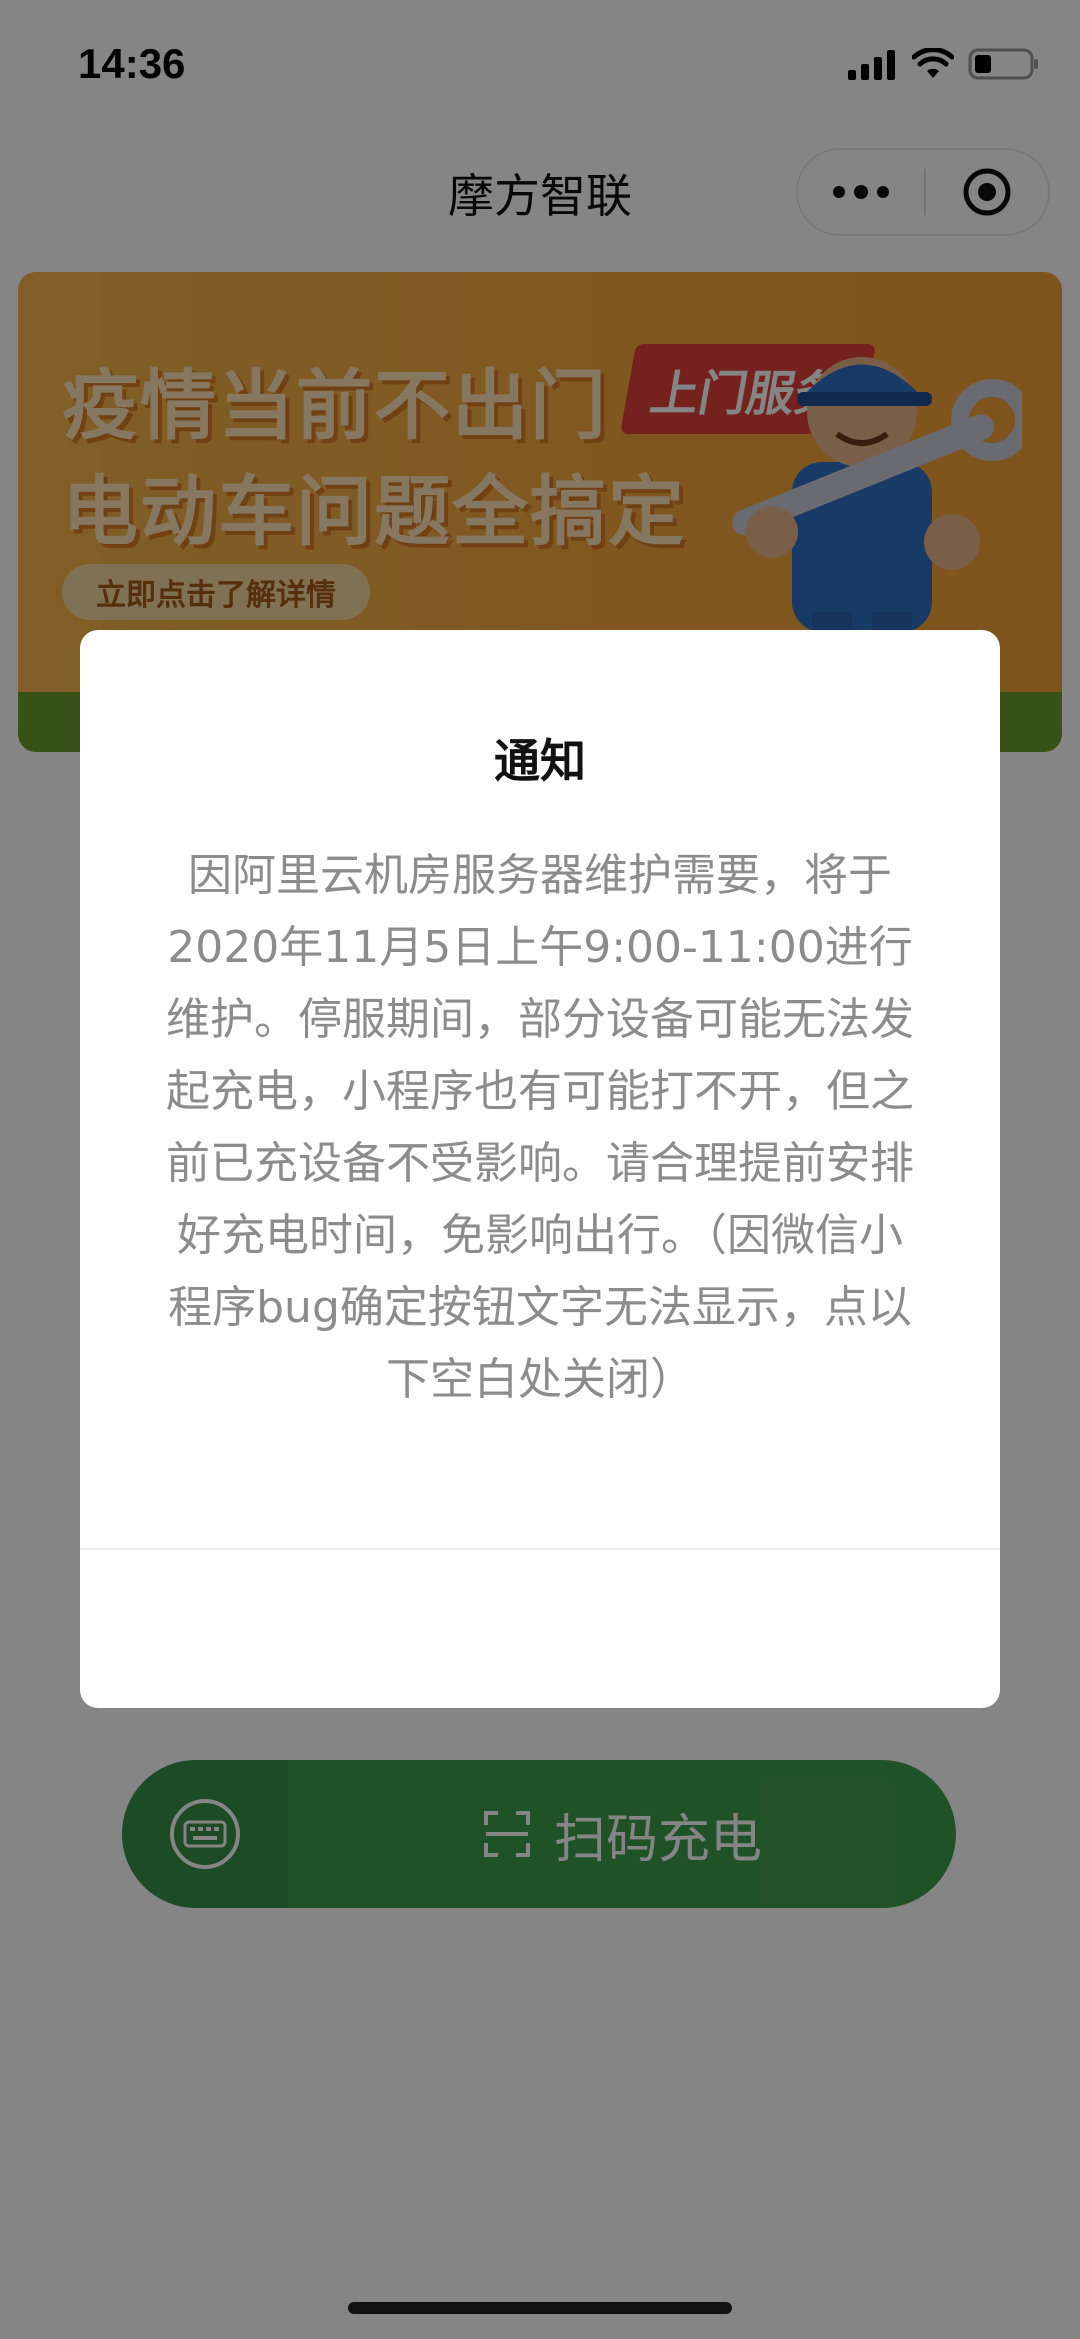  Describe the element at coordinates (540, 761) in the screenshot. I see `dialog-title: 通知` at that location.